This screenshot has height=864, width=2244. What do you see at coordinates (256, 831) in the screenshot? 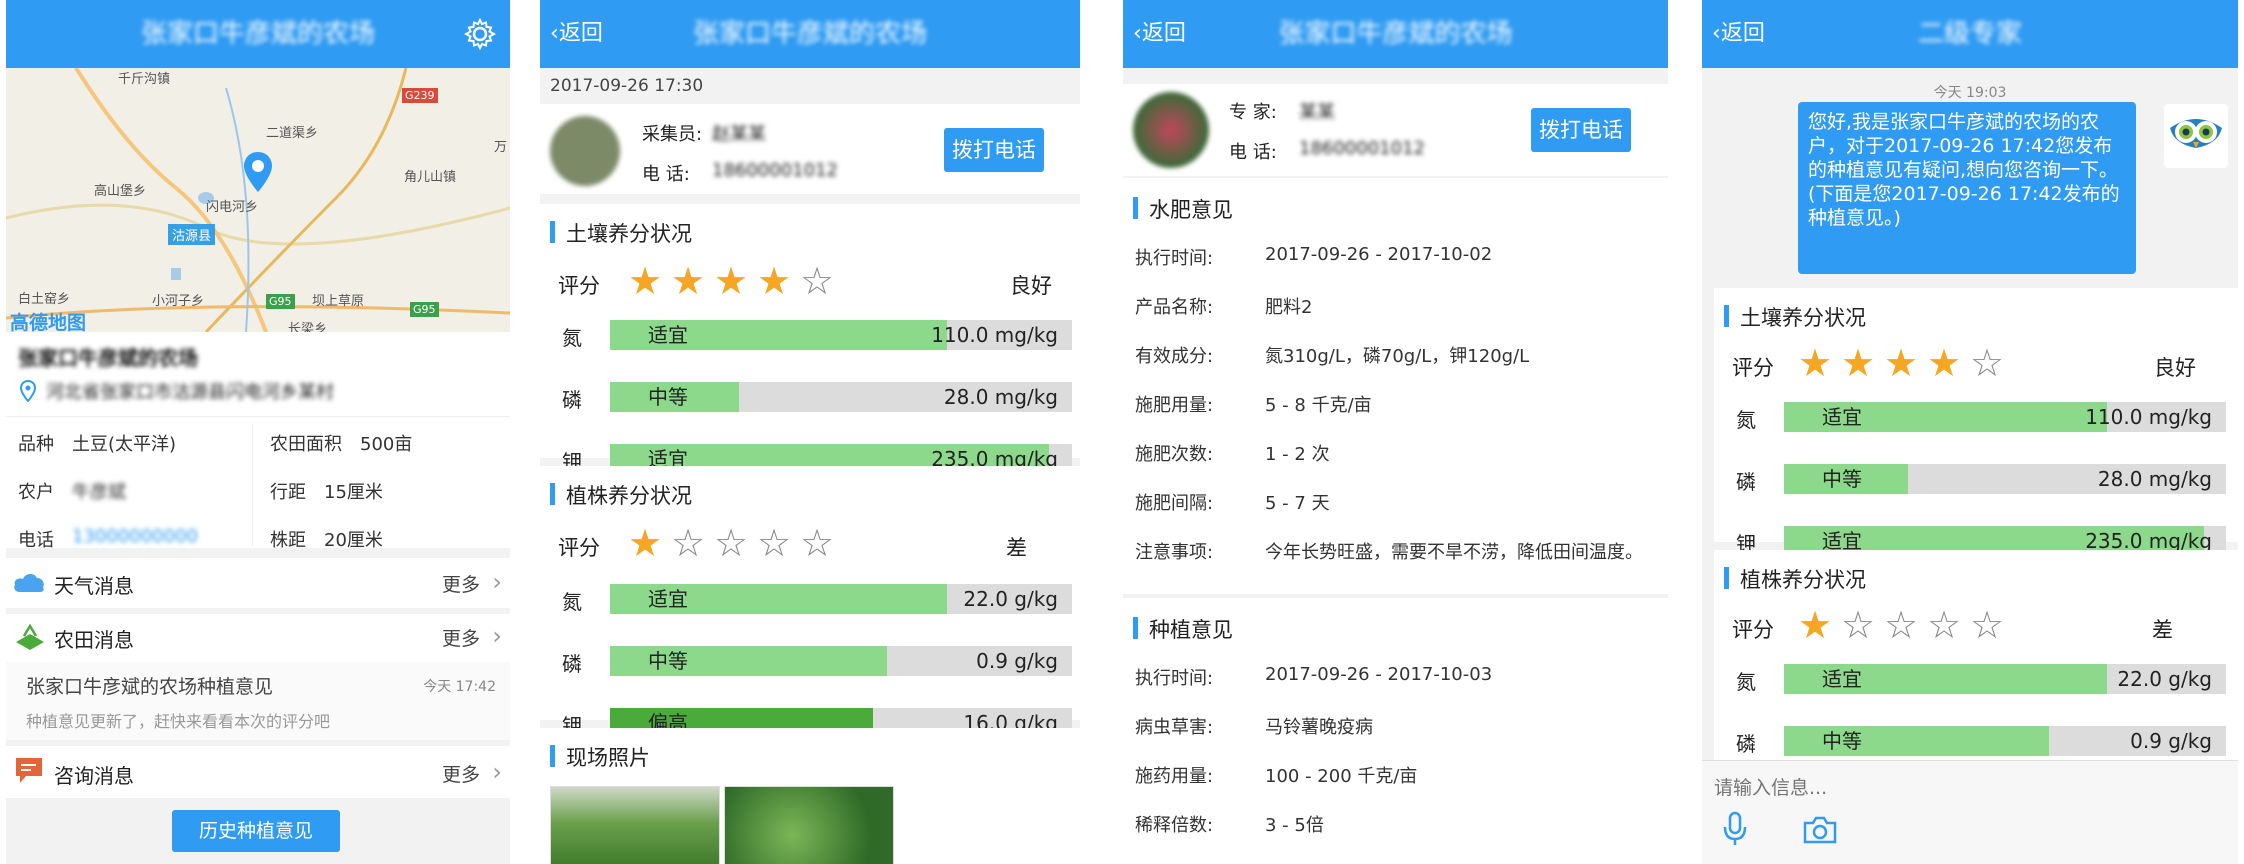
I see `history-advice-button: 历史种植意见` at bounding box center [256, 831].